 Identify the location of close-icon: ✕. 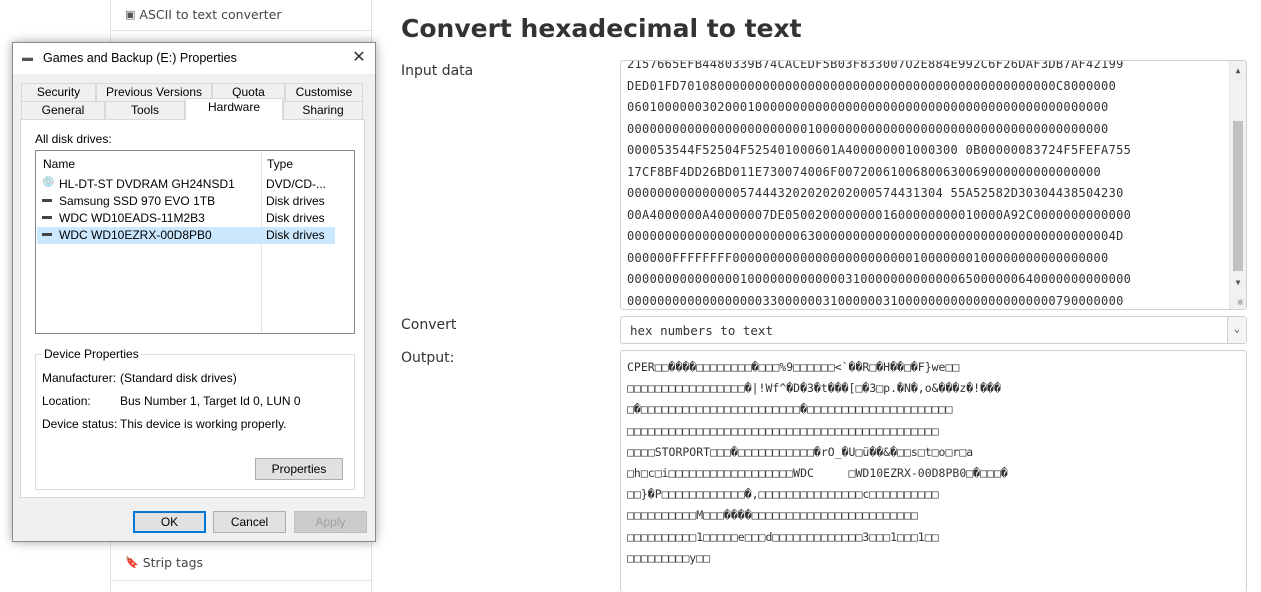
(359, 58).